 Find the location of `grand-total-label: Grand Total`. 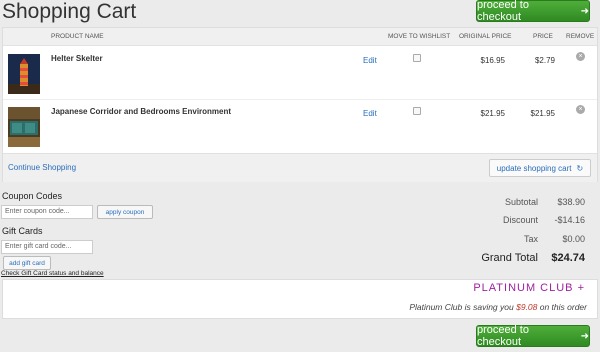

grand-total-label: Grand Total is located at coordinates (509, 258).